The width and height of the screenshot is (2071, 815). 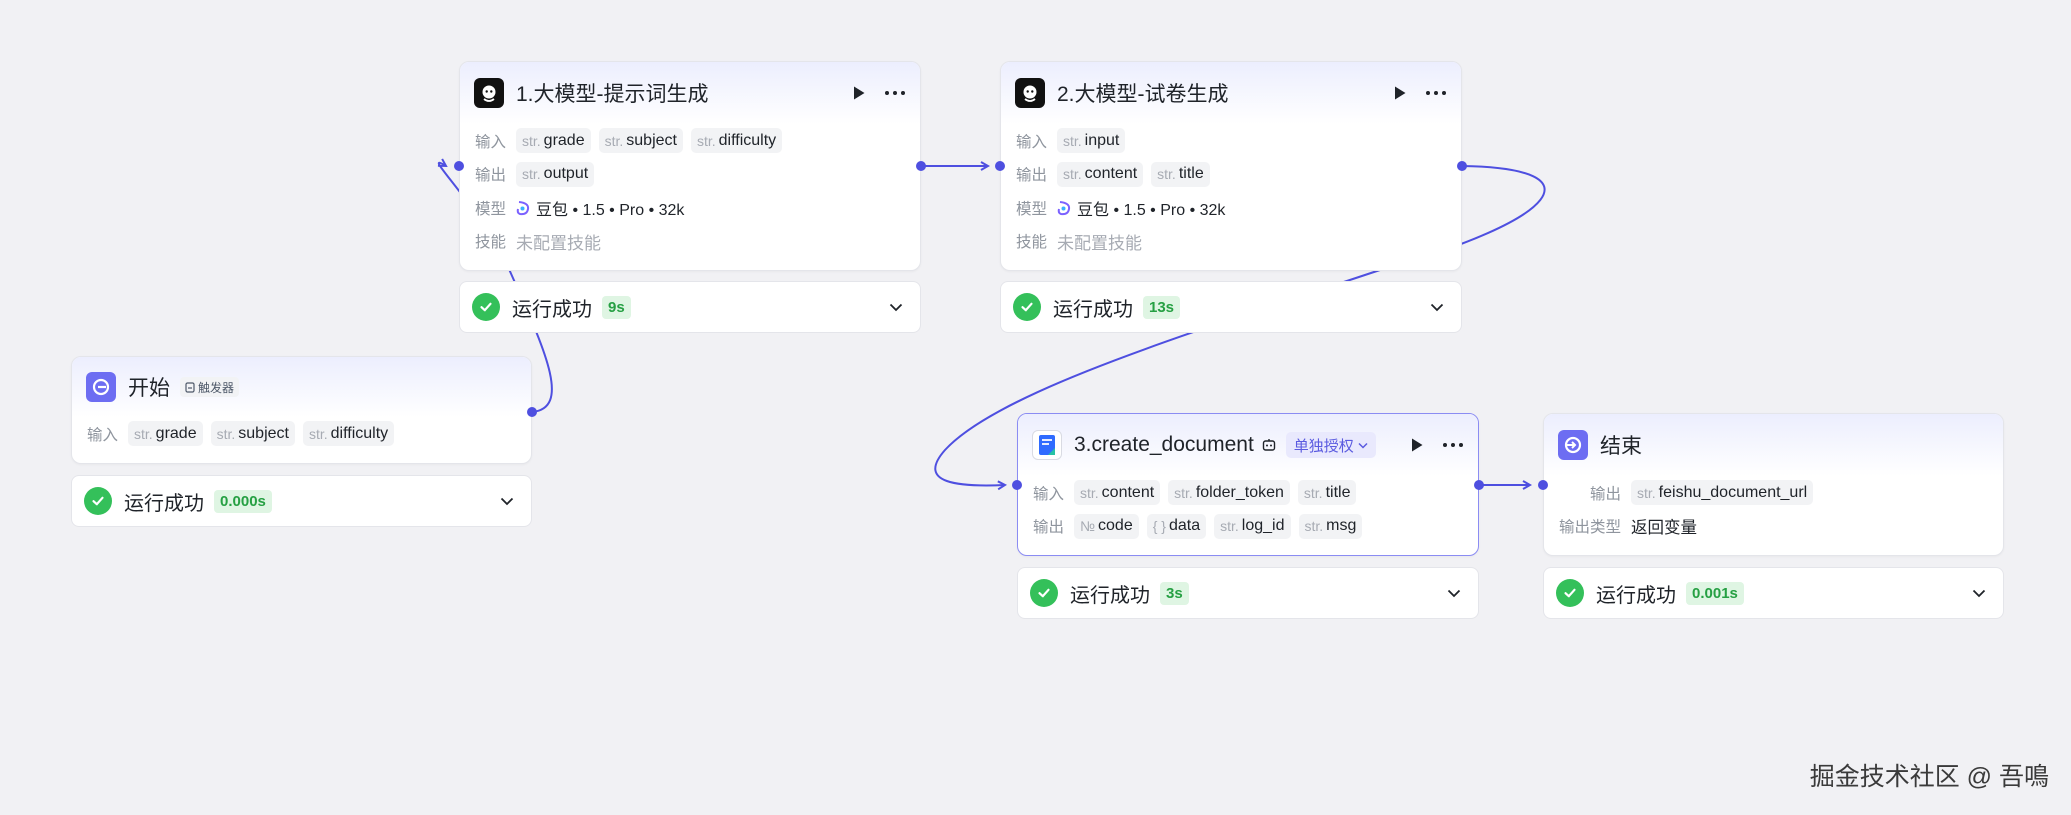 I want to click on output-tag: str. msg, so click(x=1330, y=526).